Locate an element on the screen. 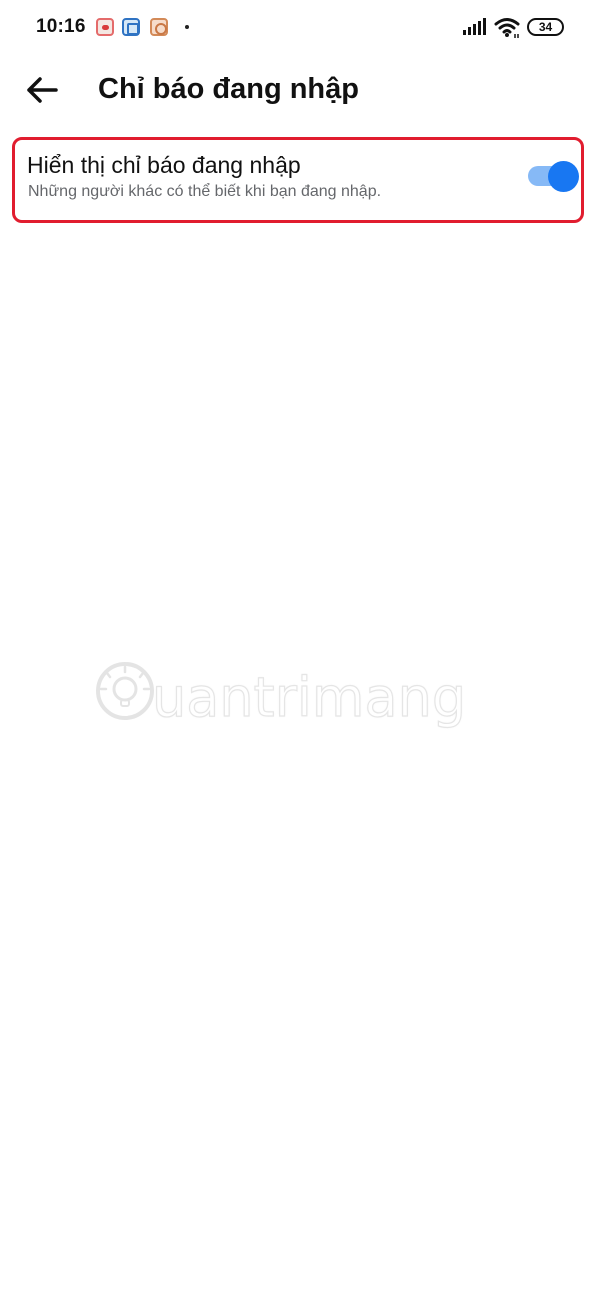 The width and height of the screenshot is (600, 1300). status-time: 10:16 is located at coordinates (61, 26).